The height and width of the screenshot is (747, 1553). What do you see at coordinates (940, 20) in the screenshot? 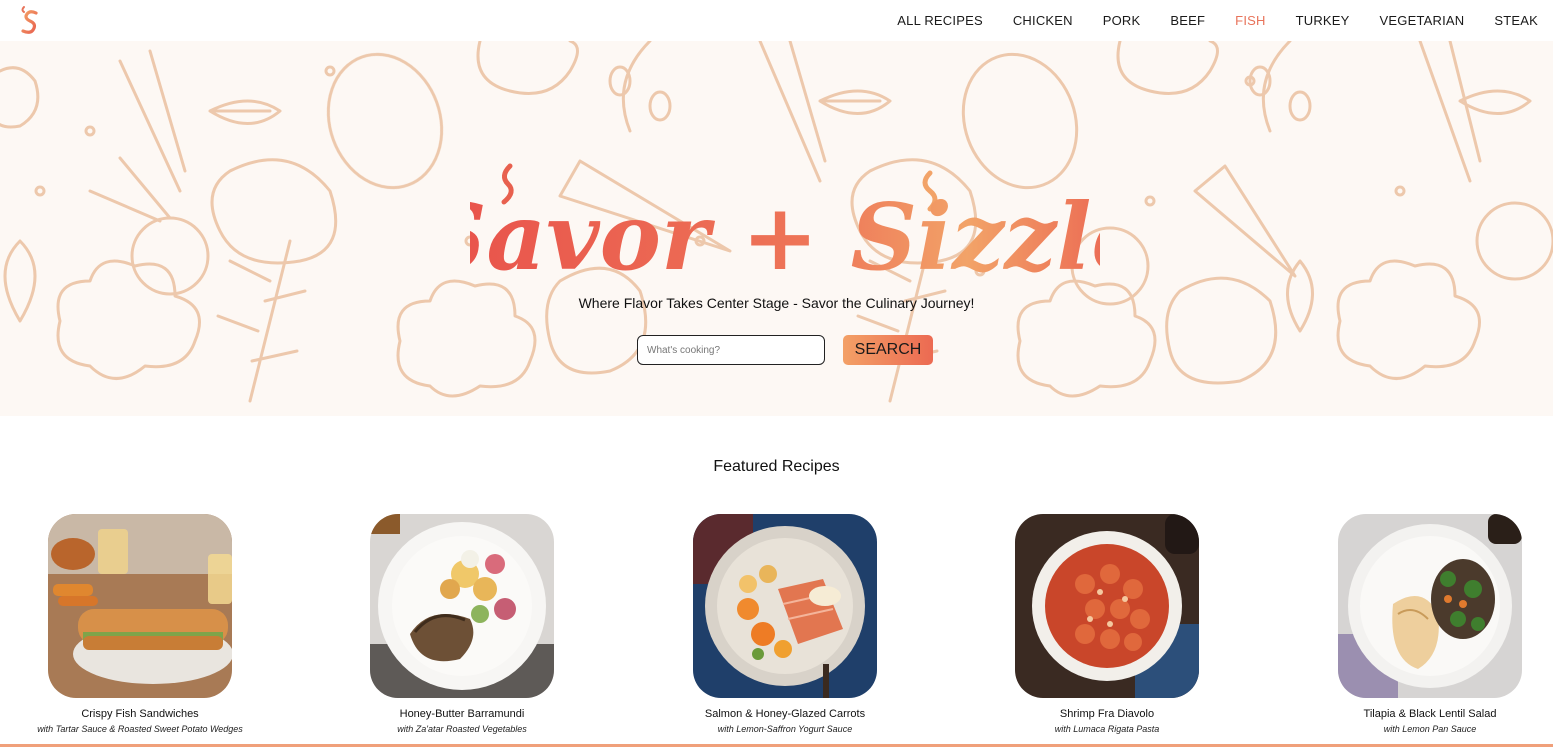
I see `nav-all-recipes: ALL RECIPES` at bounding box center [940, 20].